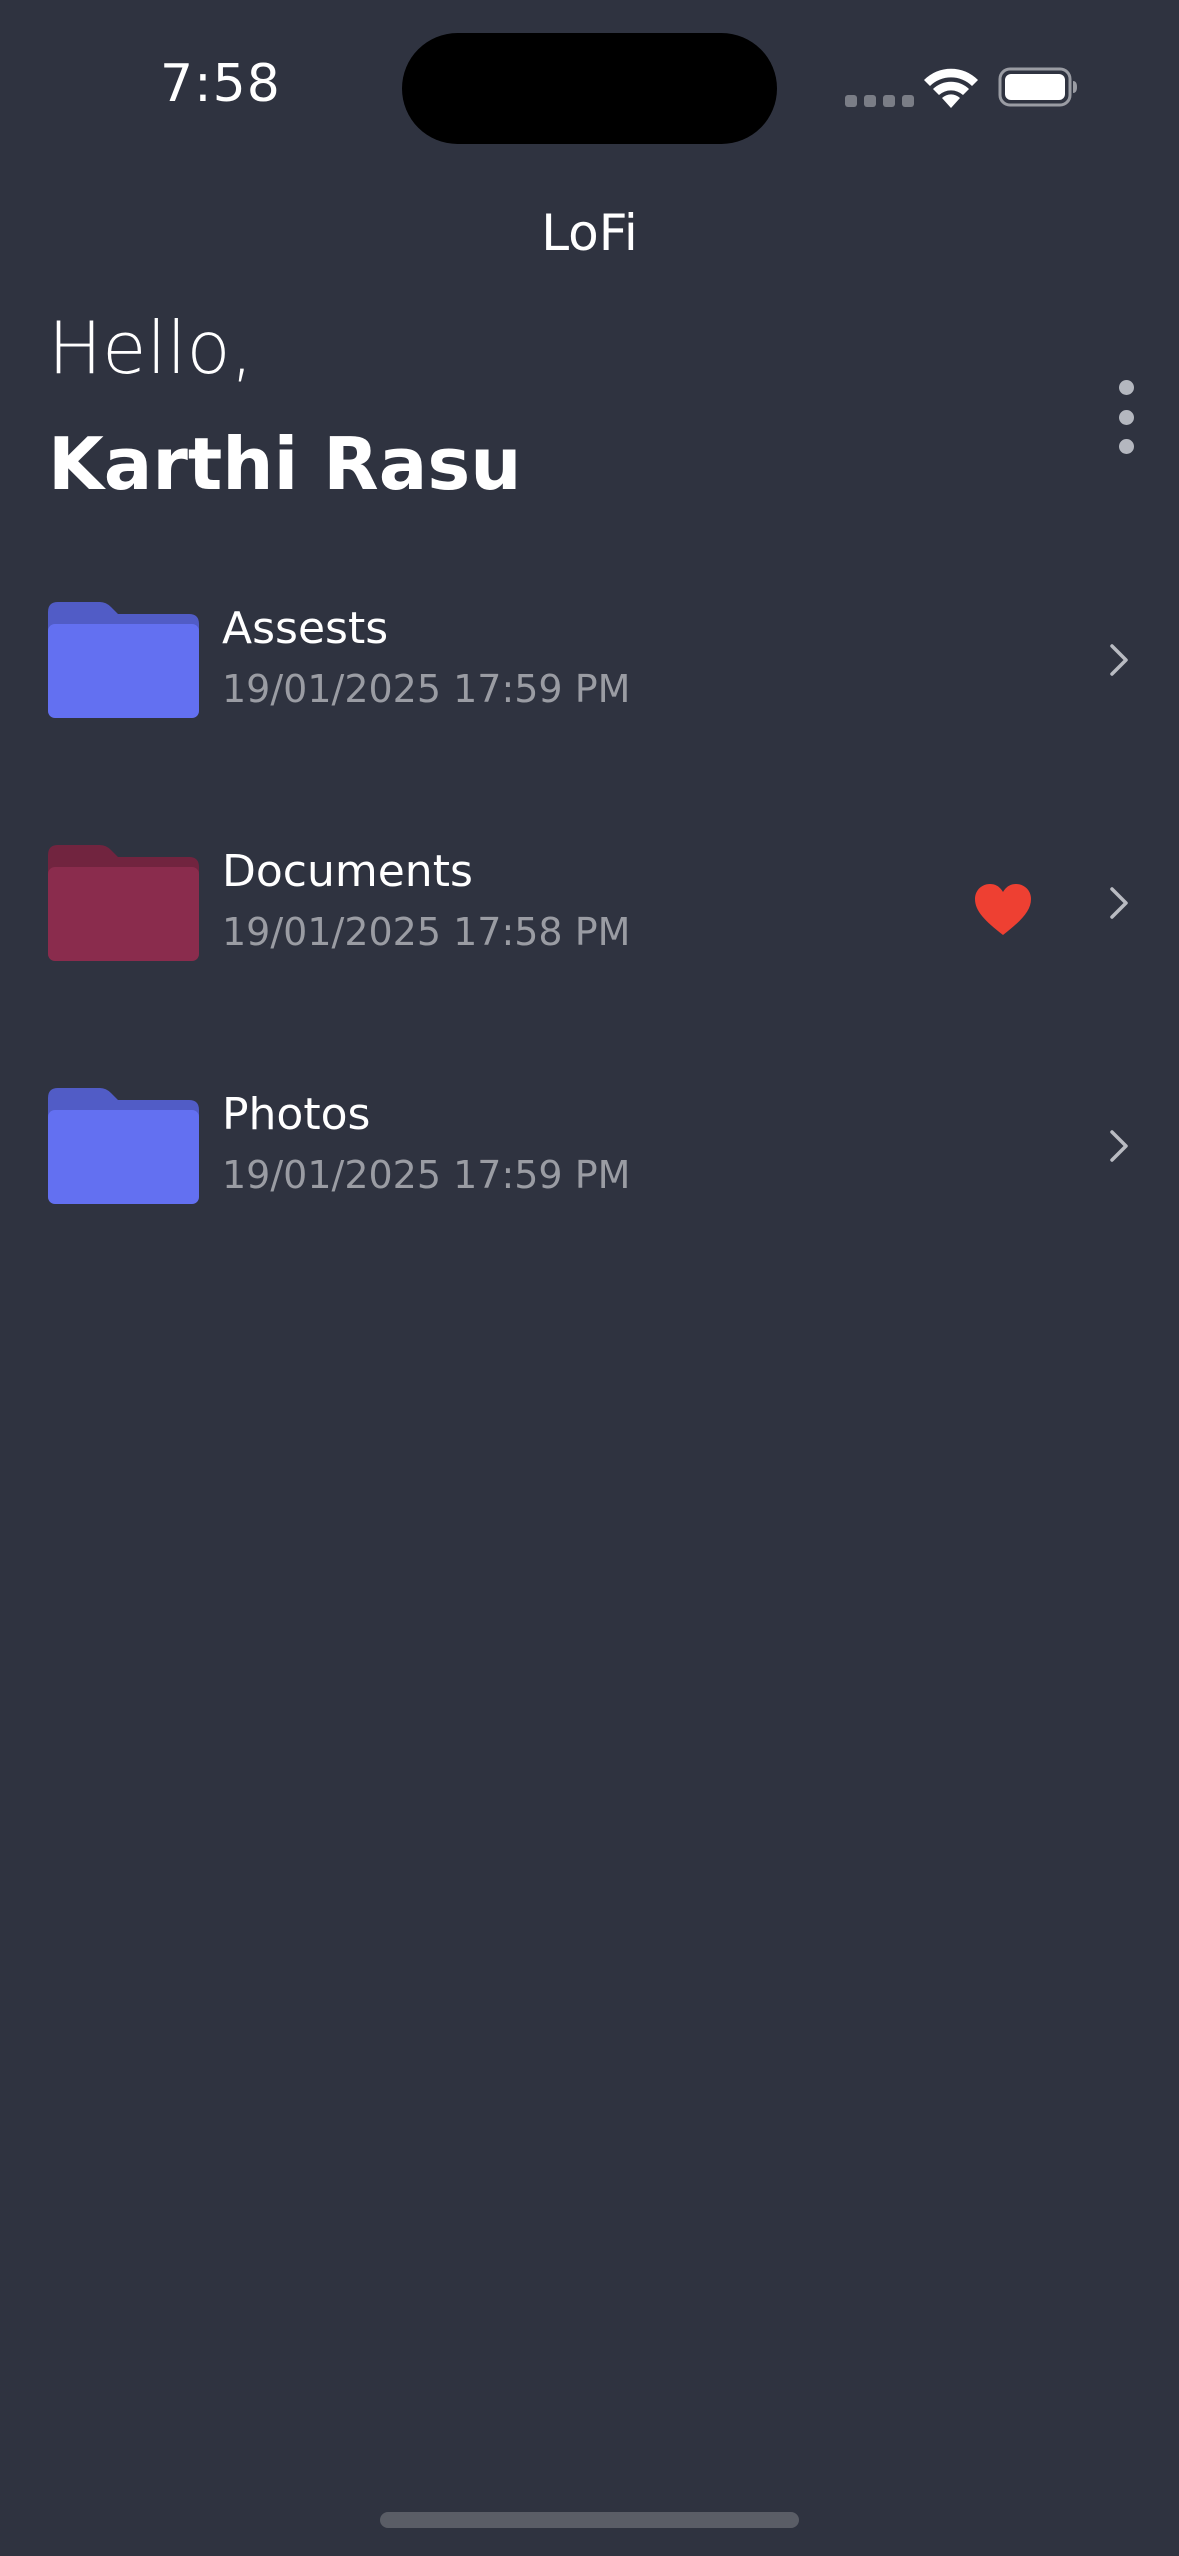 Image resolution: width=1179 pixels, height=2556 pixels. I want to click on folder-row-documents: Documents 19/01/2025 17:58 PM, so click(589, 949).